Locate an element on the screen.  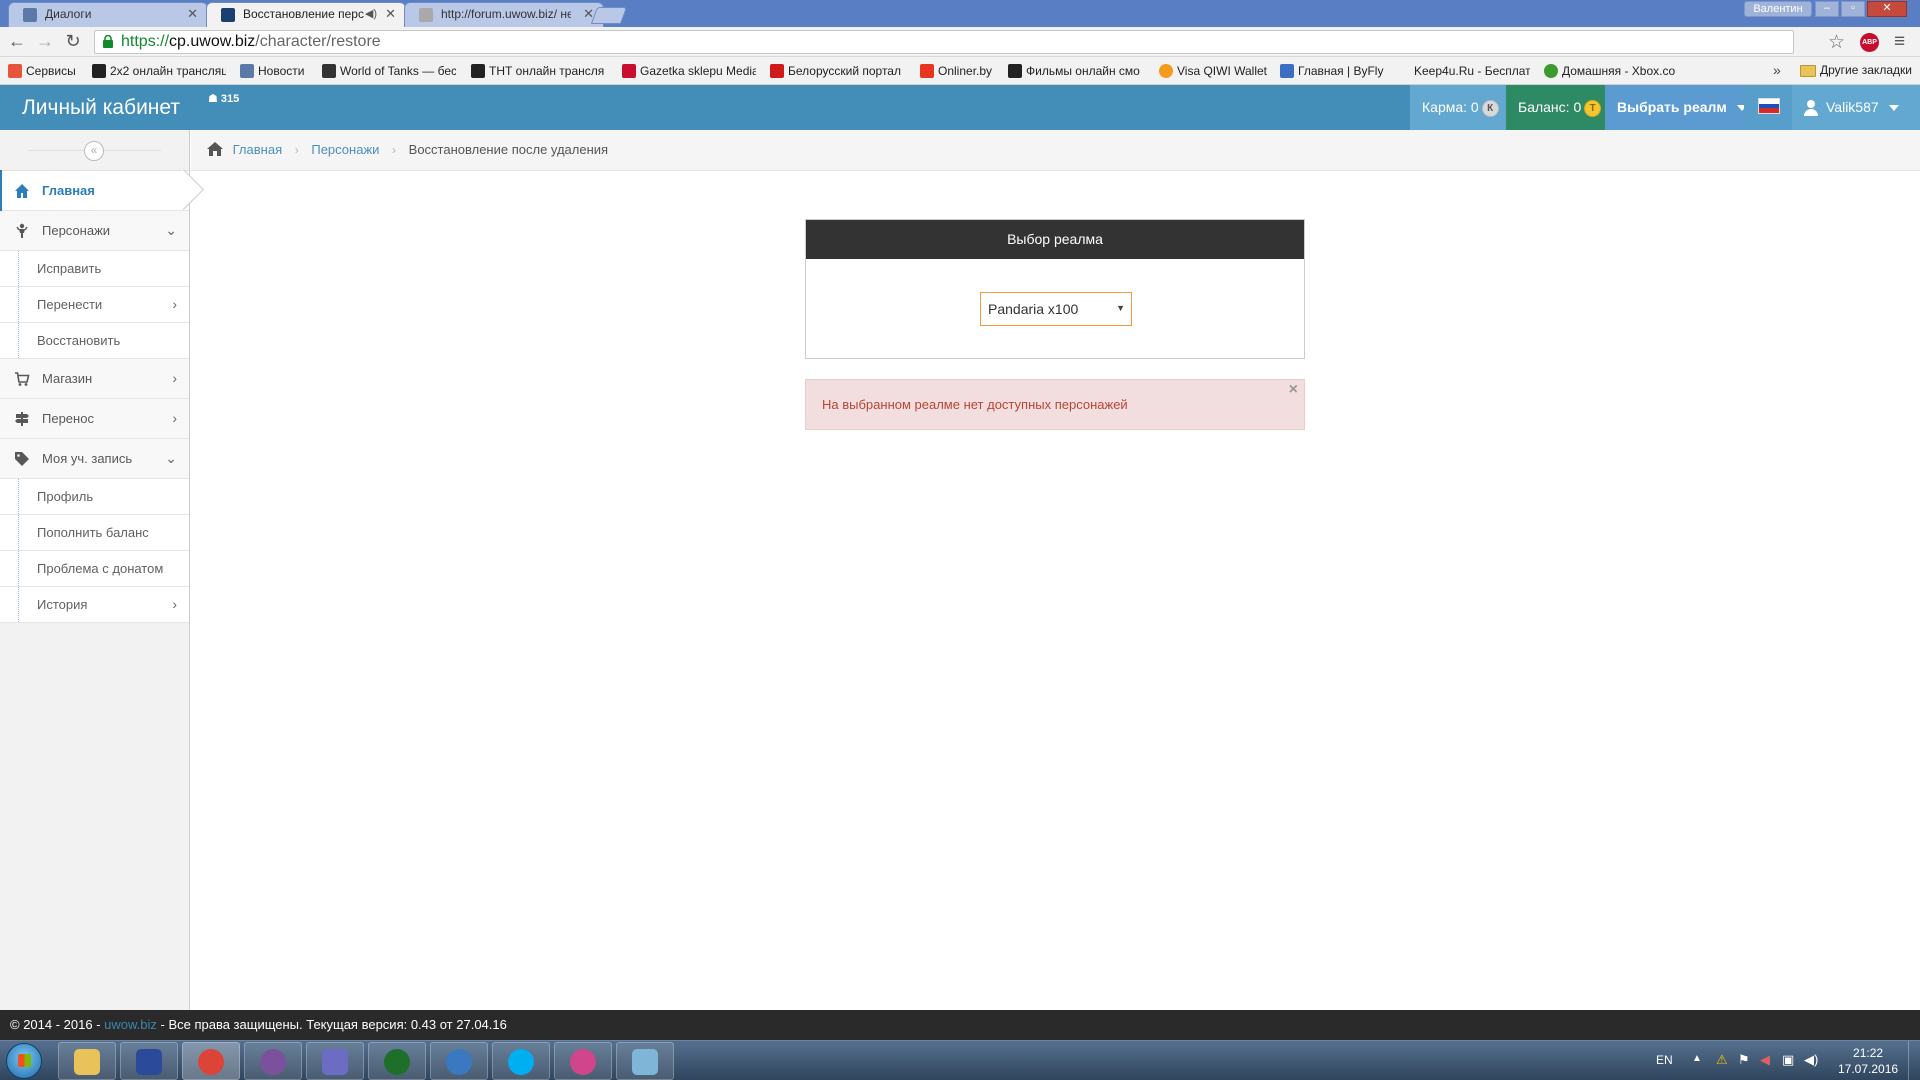
battle-client-icon is located at coordinates (459, 1062).